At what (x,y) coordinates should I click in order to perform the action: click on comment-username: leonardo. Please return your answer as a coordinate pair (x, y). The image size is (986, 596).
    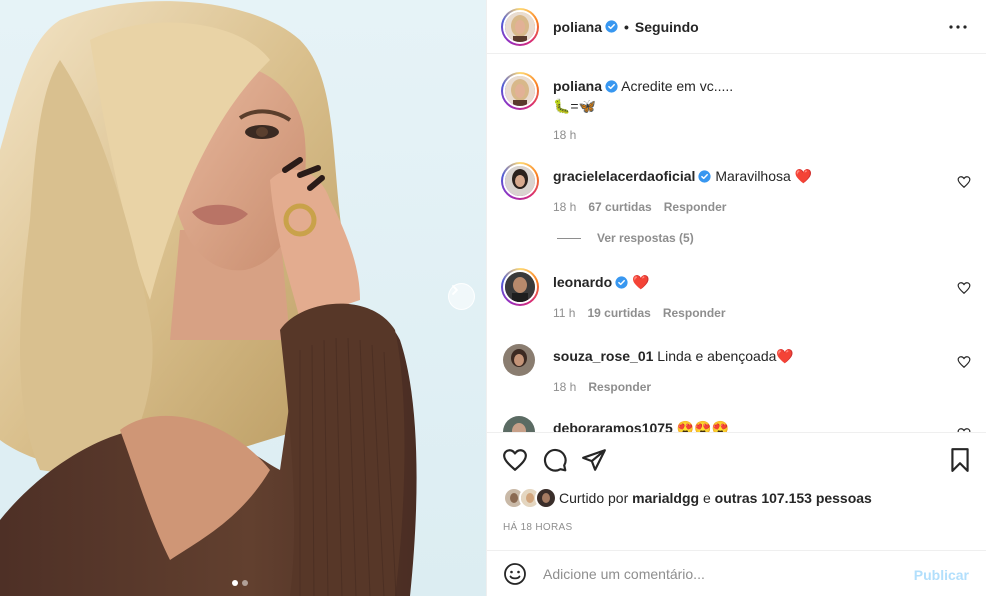
    Looking at the image, I should click on (582, 282).